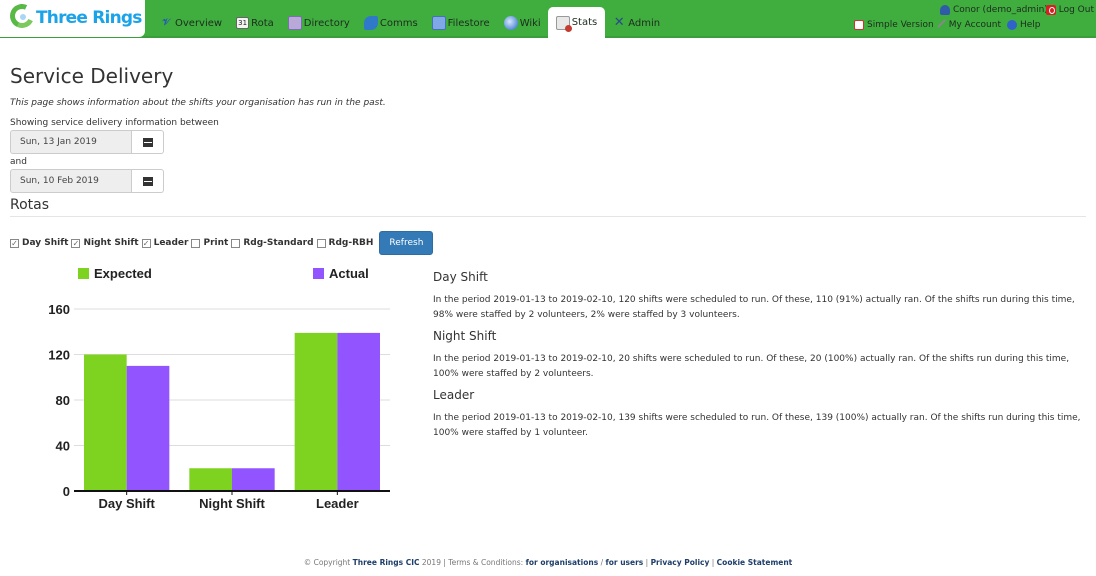 Image resolution: width=1096 pixels, height=576 pixels. What do you see at coordinates (945, 10) in the screenshot?
I see `user-icon` at bounding box center [945, 10].